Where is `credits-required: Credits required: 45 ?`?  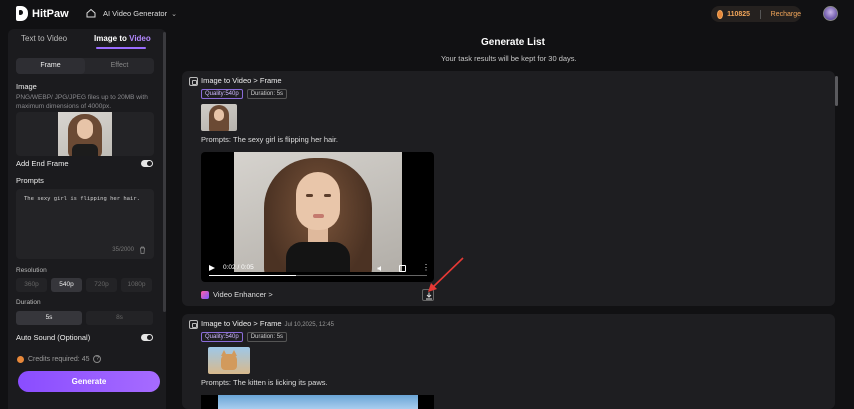 credits-required: Credits required: 45 ? is located at coordinates (59, 359).